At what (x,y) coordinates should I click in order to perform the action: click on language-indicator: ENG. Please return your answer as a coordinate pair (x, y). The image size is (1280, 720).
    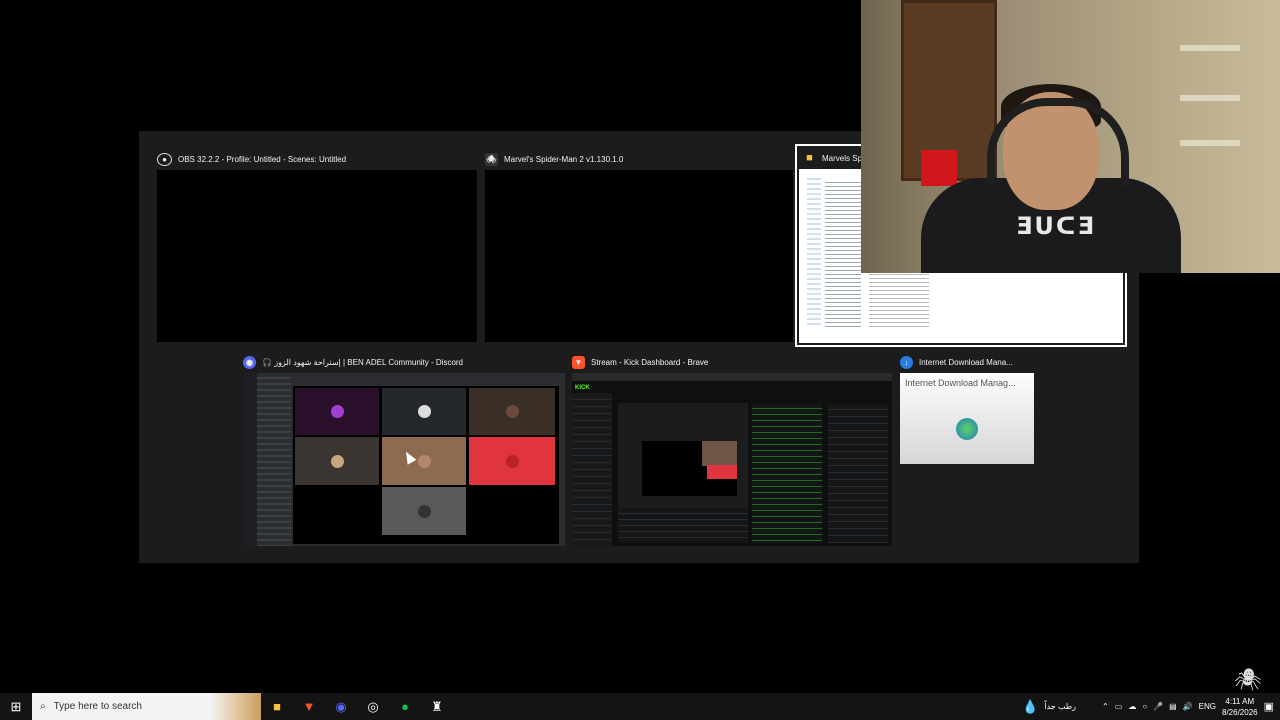
    Looking at the image, I should click on (1207, 706).